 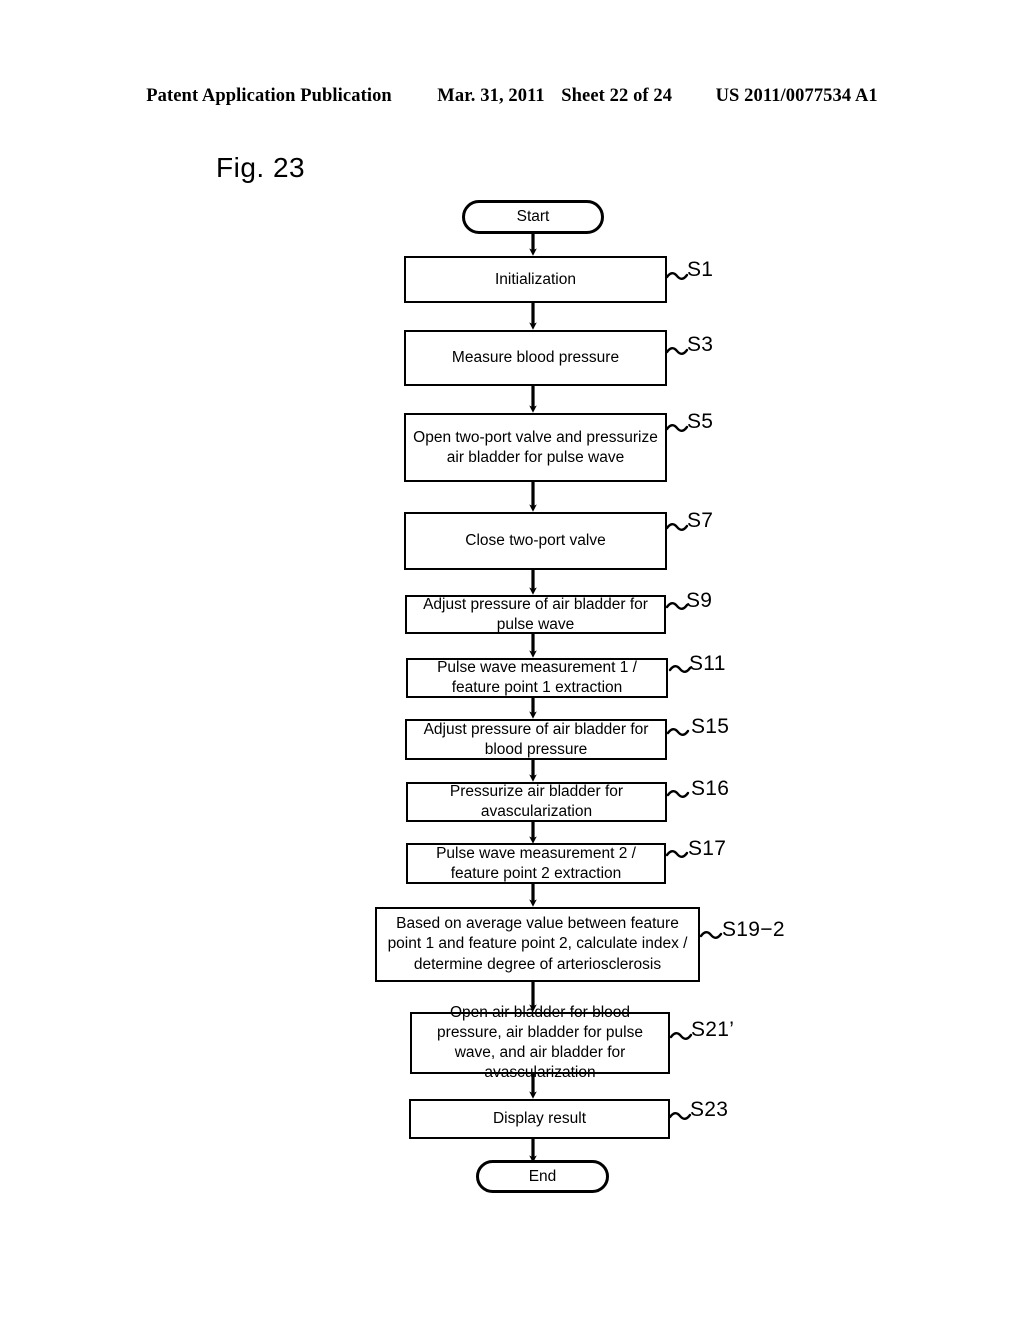 I want to click on flow-node-start-label: Start, so click(x=533, y=217).